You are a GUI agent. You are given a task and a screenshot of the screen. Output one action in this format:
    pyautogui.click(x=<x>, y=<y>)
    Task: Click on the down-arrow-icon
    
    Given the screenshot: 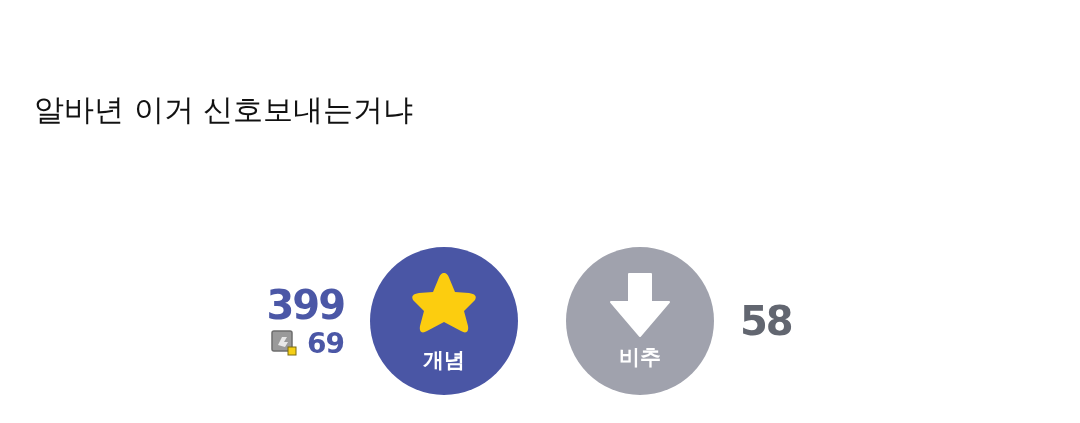 What is the action you would take?
    pyautogui.click(x=640, y=305)
    